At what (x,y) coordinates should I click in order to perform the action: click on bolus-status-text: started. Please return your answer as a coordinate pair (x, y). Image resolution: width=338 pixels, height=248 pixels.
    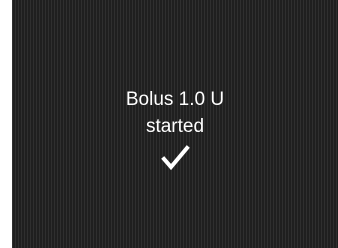
    Looking at the image, I should click on (175, 126).